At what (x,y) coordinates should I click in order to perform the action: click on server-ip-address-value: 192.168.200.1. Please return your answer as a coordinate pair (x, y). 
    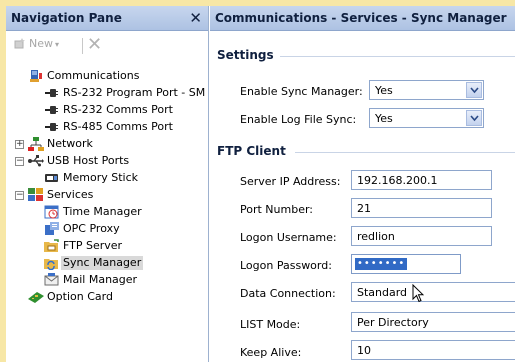
    Looking at the image, I should click on (397, 180).